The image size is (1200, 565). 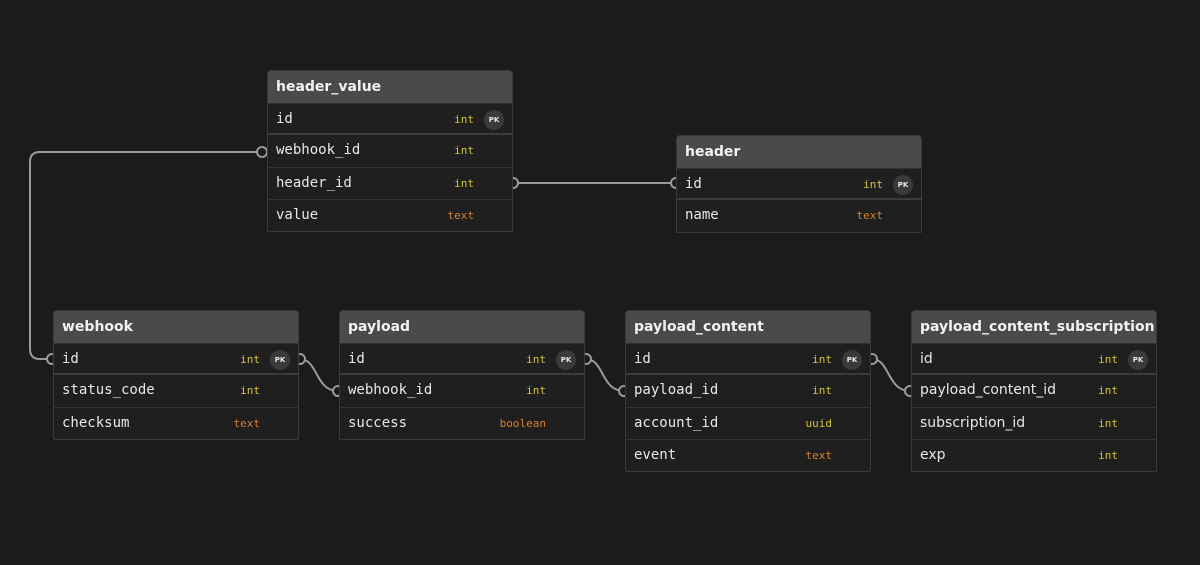 I want to click on column-name: value, so click(x=297, y=215).